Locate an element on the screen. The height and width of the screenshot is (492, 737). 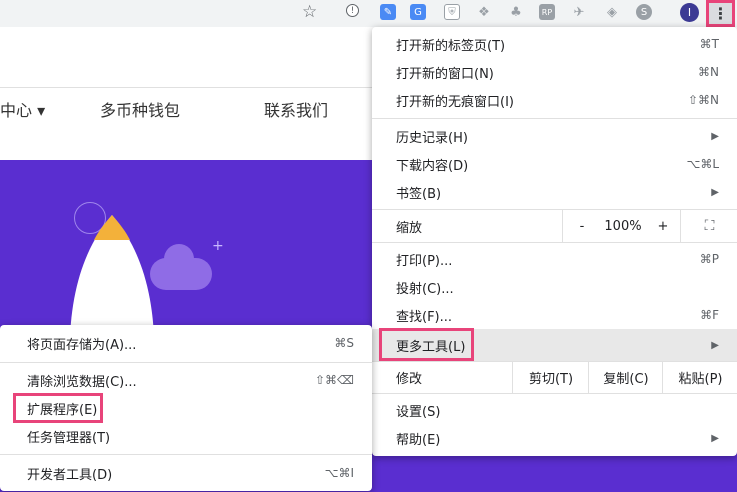
fox-icon: ◈ is located at coordinates (612, 12).